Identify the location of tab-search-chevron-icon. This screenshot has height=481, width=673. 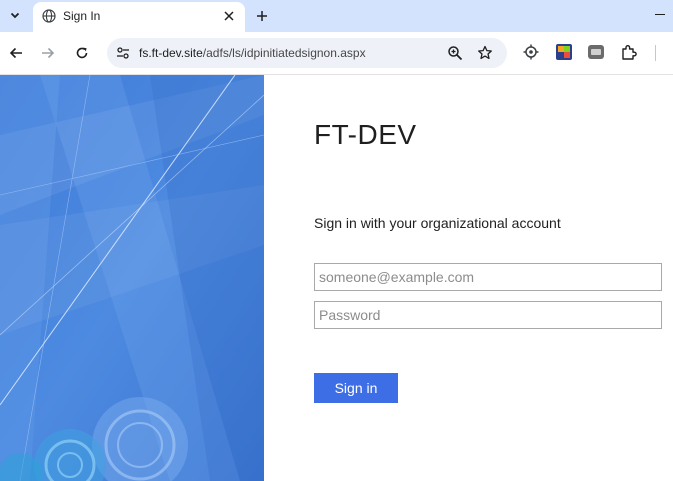
(15, 15).